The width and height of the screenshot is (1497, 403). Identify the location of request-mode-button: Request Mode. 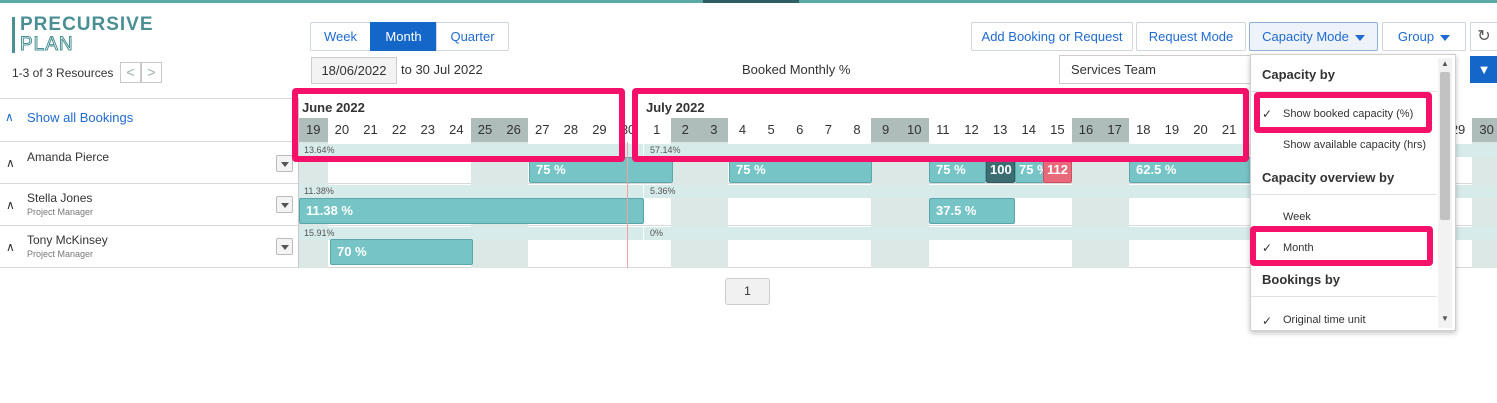
(1191, 36).